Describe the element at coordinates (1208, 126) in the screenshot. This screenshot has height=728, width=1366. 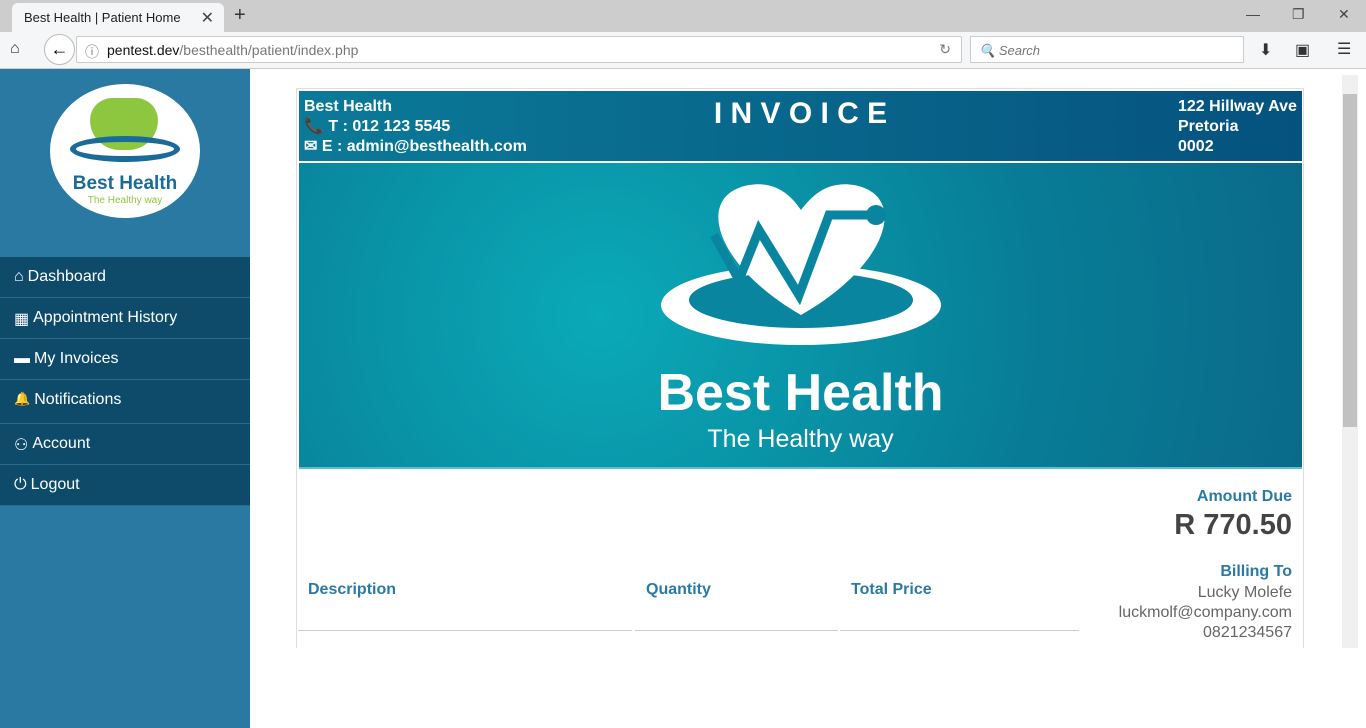
I see `address-line: Pretoria` at that location.